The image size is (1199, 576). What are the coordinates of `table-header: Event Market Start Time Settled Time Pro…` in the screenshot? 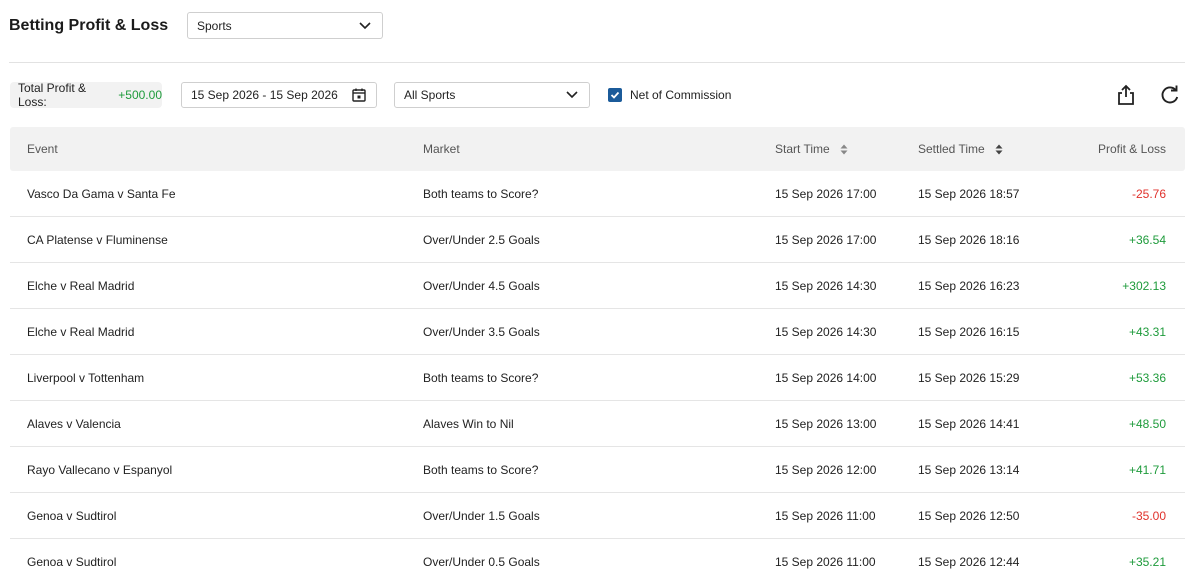 It's located at (597, 149).